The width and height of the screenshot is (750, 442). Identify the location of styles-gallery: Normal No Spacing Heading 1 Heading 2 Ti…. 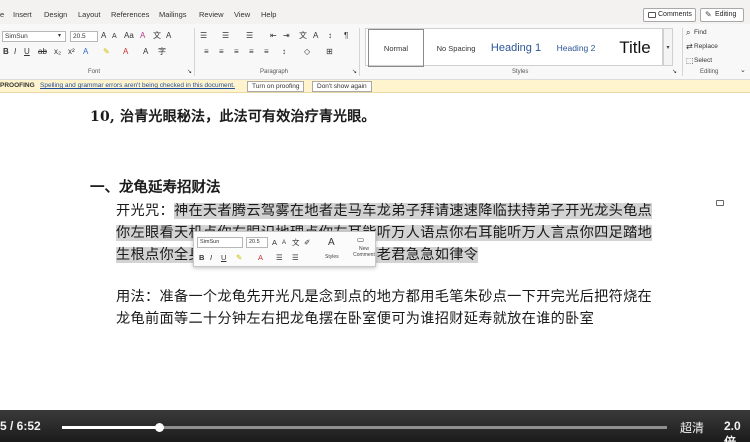
(514, 47).